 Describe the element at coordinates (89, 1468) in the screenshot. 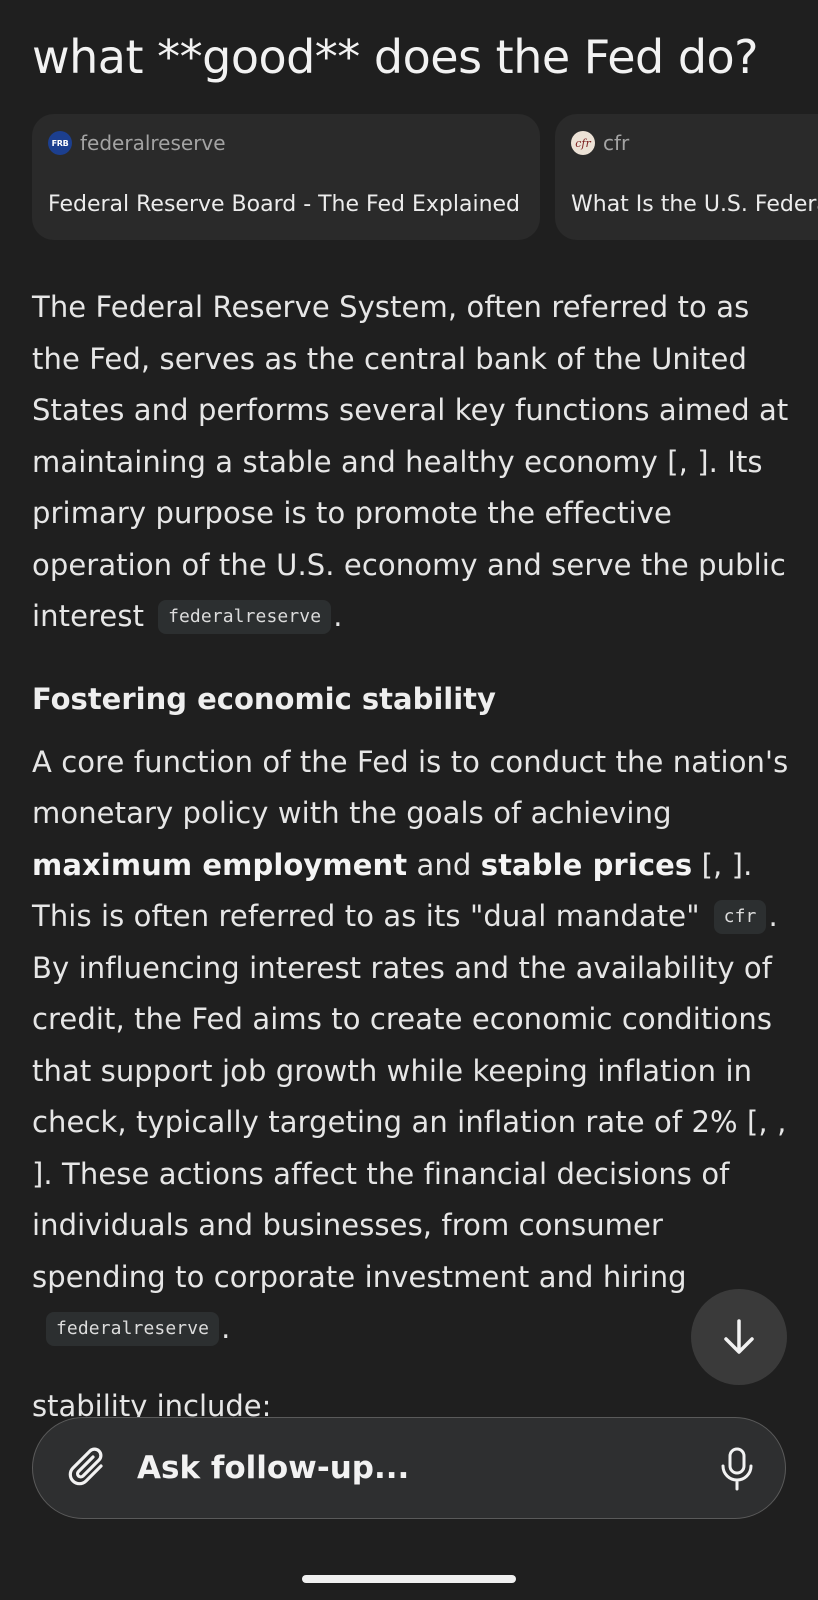

I see `paperclip-icon` at that location.